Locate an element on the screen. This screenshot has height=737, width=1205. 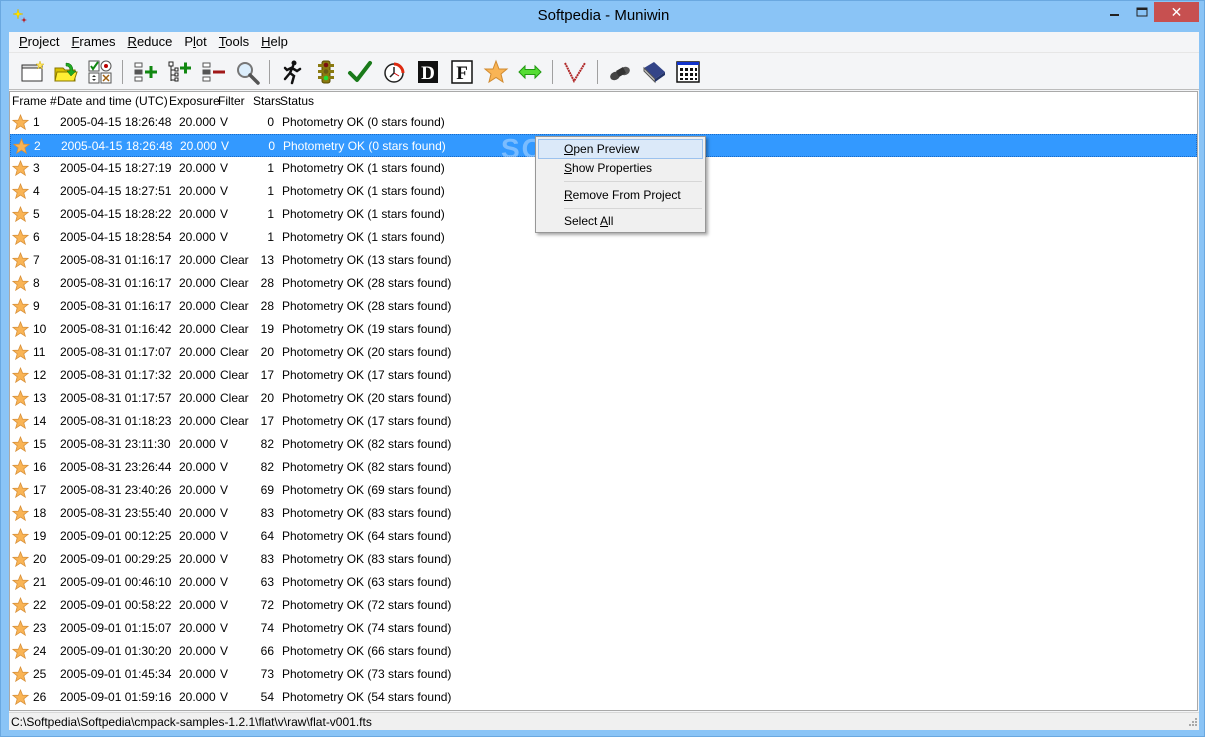
context-item-select-all: Select All is located at coordinates (620, 221).